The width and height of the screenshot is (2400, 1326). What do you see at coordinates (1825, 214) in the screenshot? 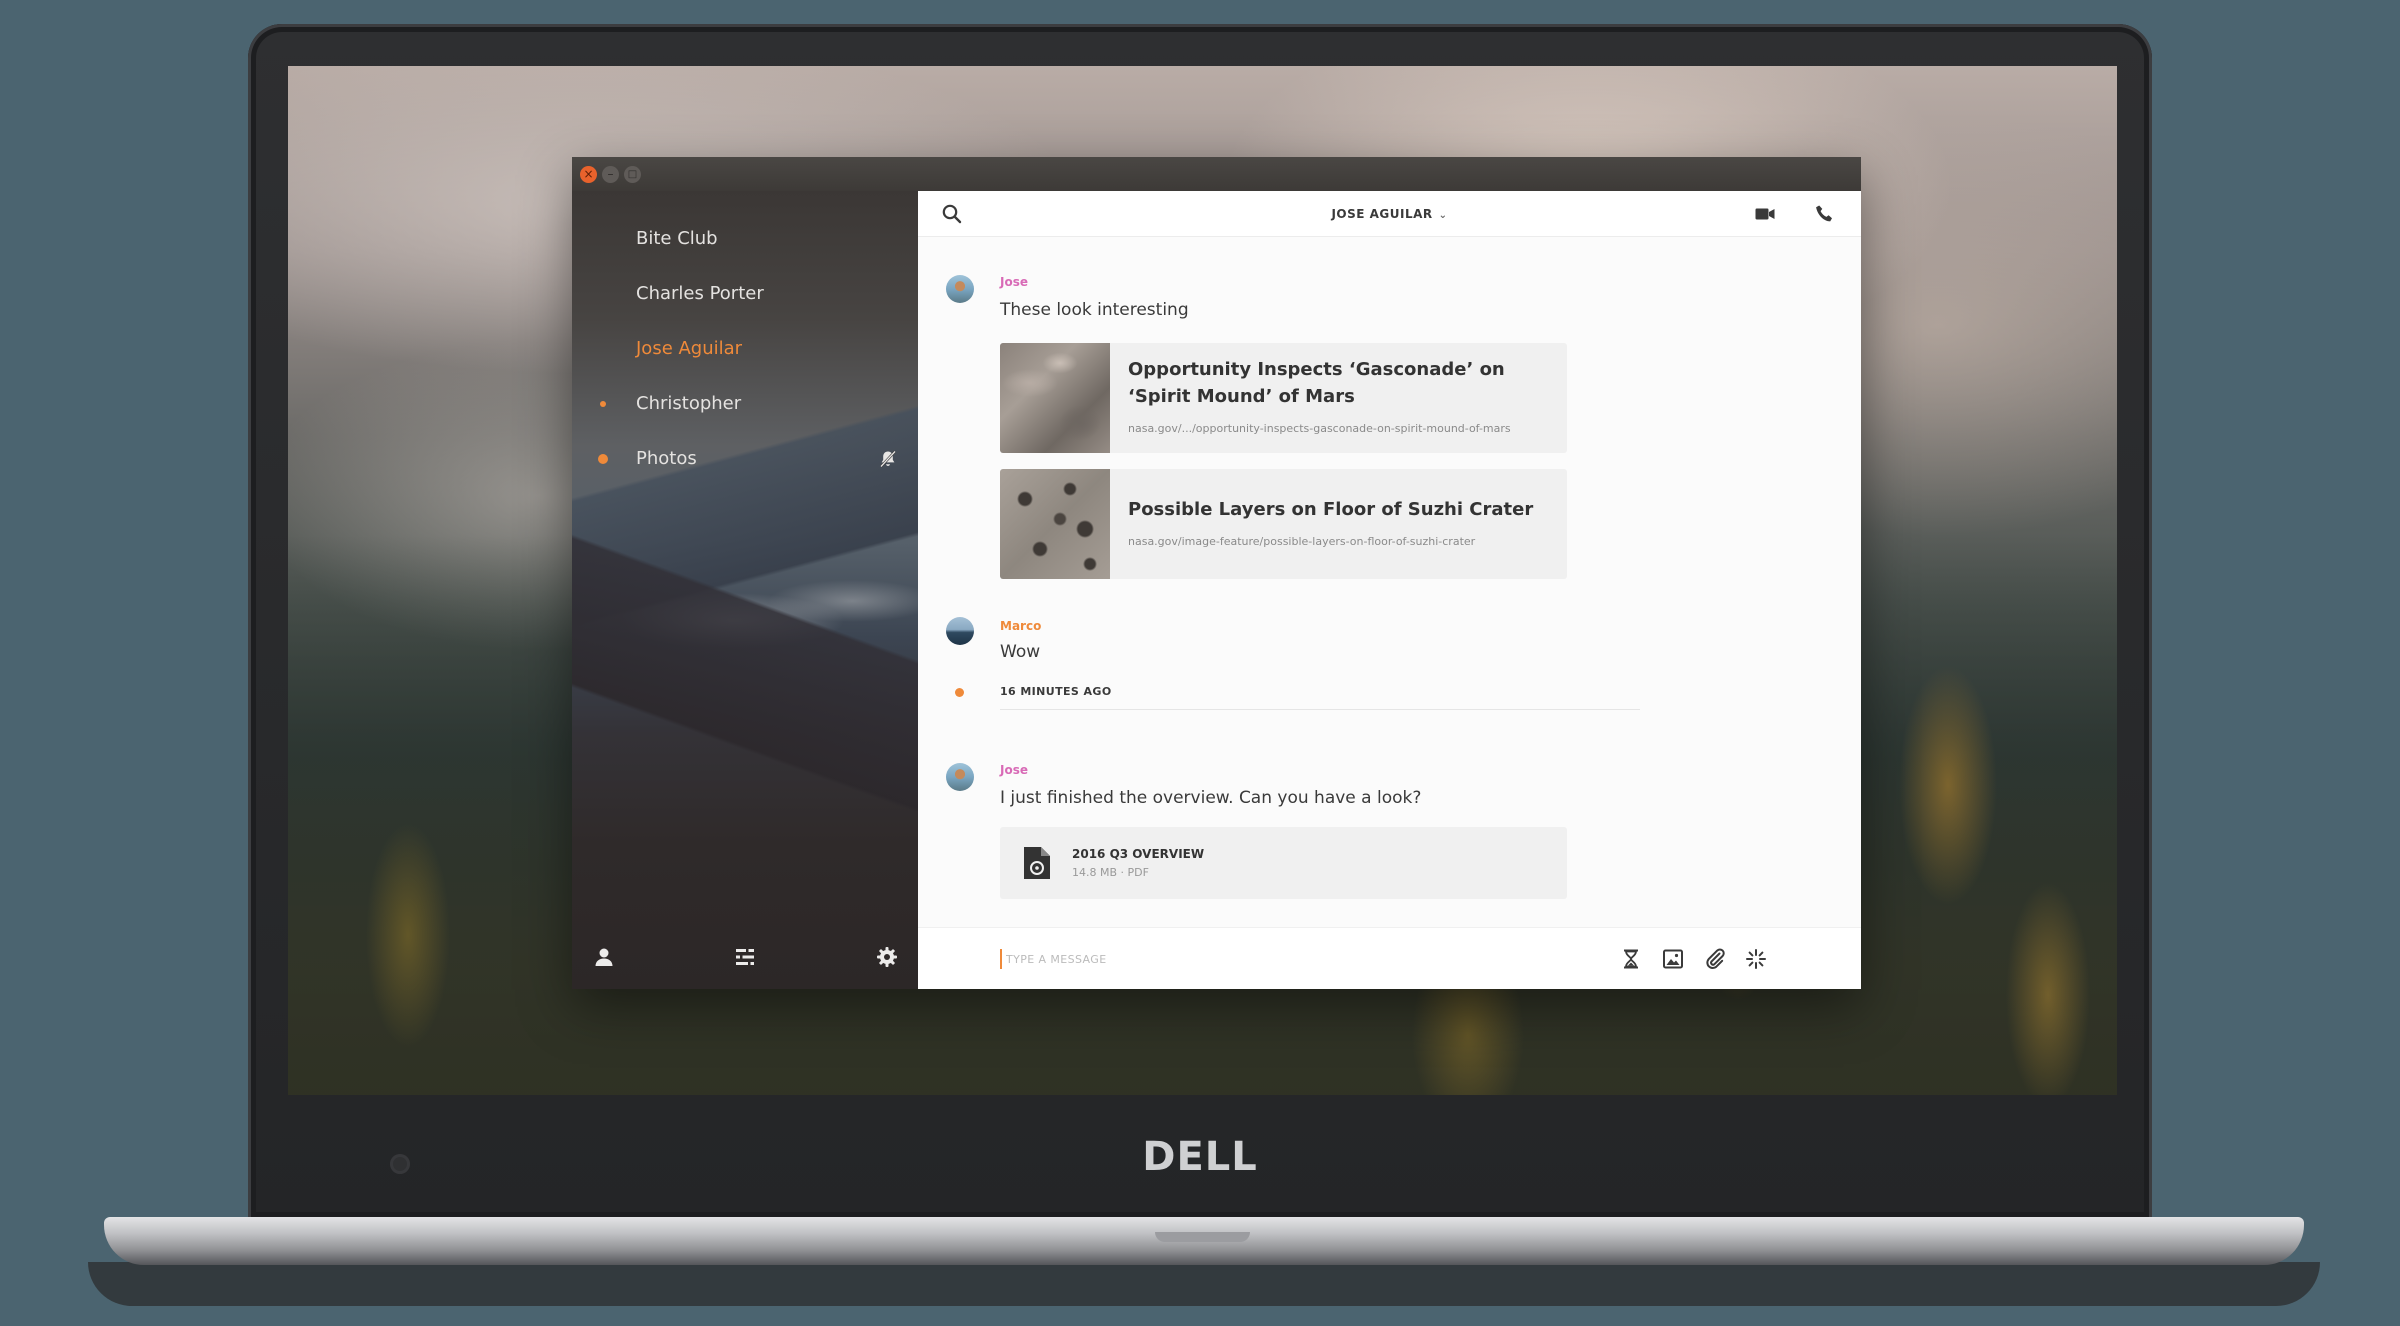
I see `phone-icon` at bounding box center [1825, 214].